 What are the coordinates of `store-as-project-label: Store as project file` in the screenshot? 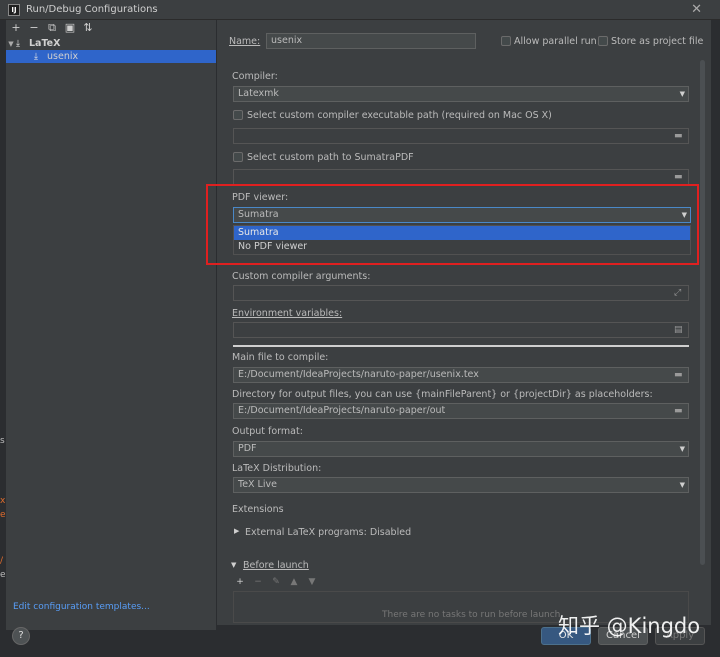 It's located at (657, 41).